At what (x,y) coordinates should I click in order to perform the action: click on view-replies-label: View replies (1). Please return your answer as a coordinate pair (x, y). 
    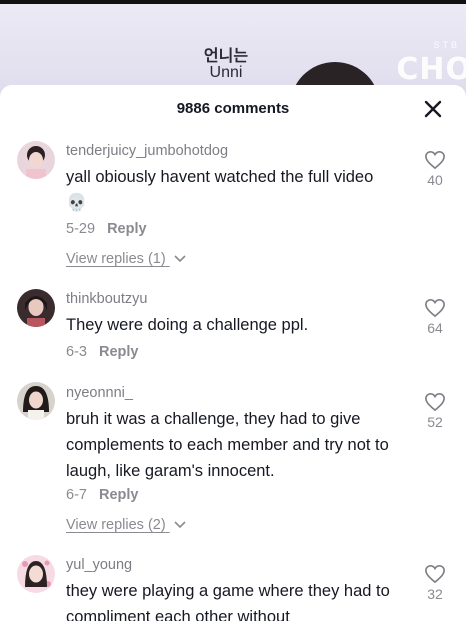
    Looking at the image, I should click on (116, 259).